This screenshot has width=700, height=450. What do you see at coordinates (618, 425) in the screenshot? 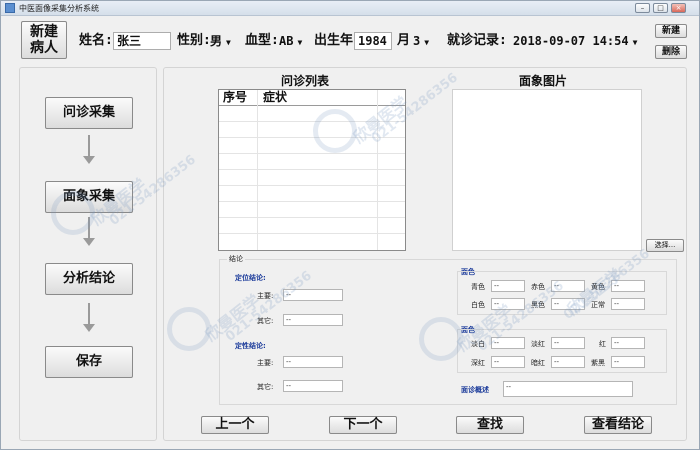
I see `view-result-button: 查看结论` at bounding box center [618, 425].